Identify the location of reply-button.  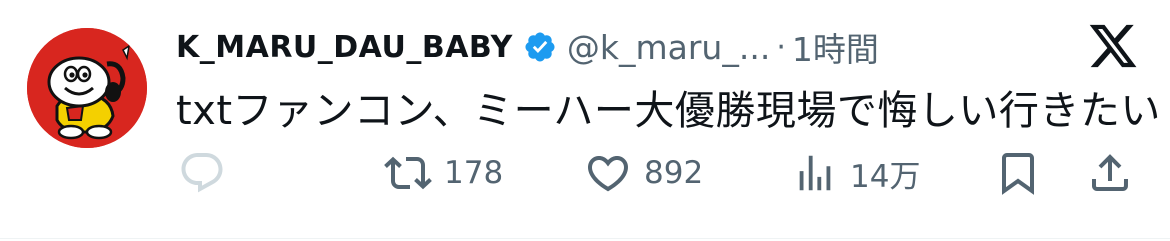
(202, 173).